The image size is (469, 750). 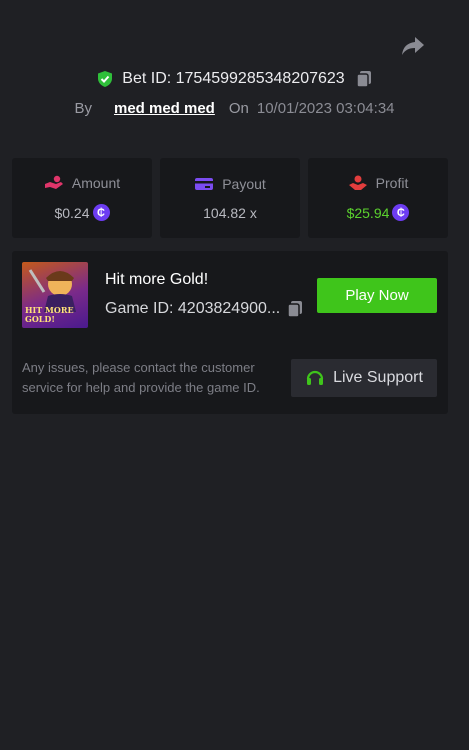 I want to click on bet-id-row: Bet ID: 1754599285348207623, so click(x=234, y=79).